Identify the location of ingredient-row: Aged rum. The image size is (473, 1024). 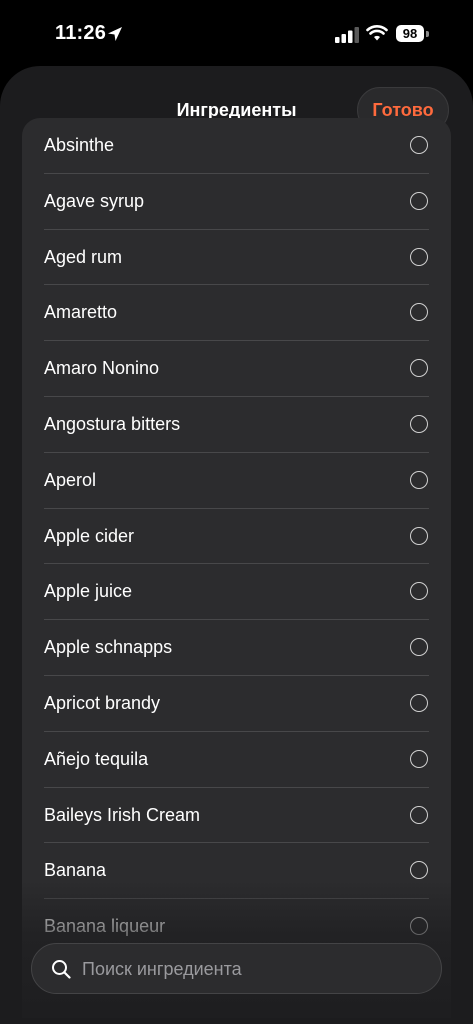
(236, 258).